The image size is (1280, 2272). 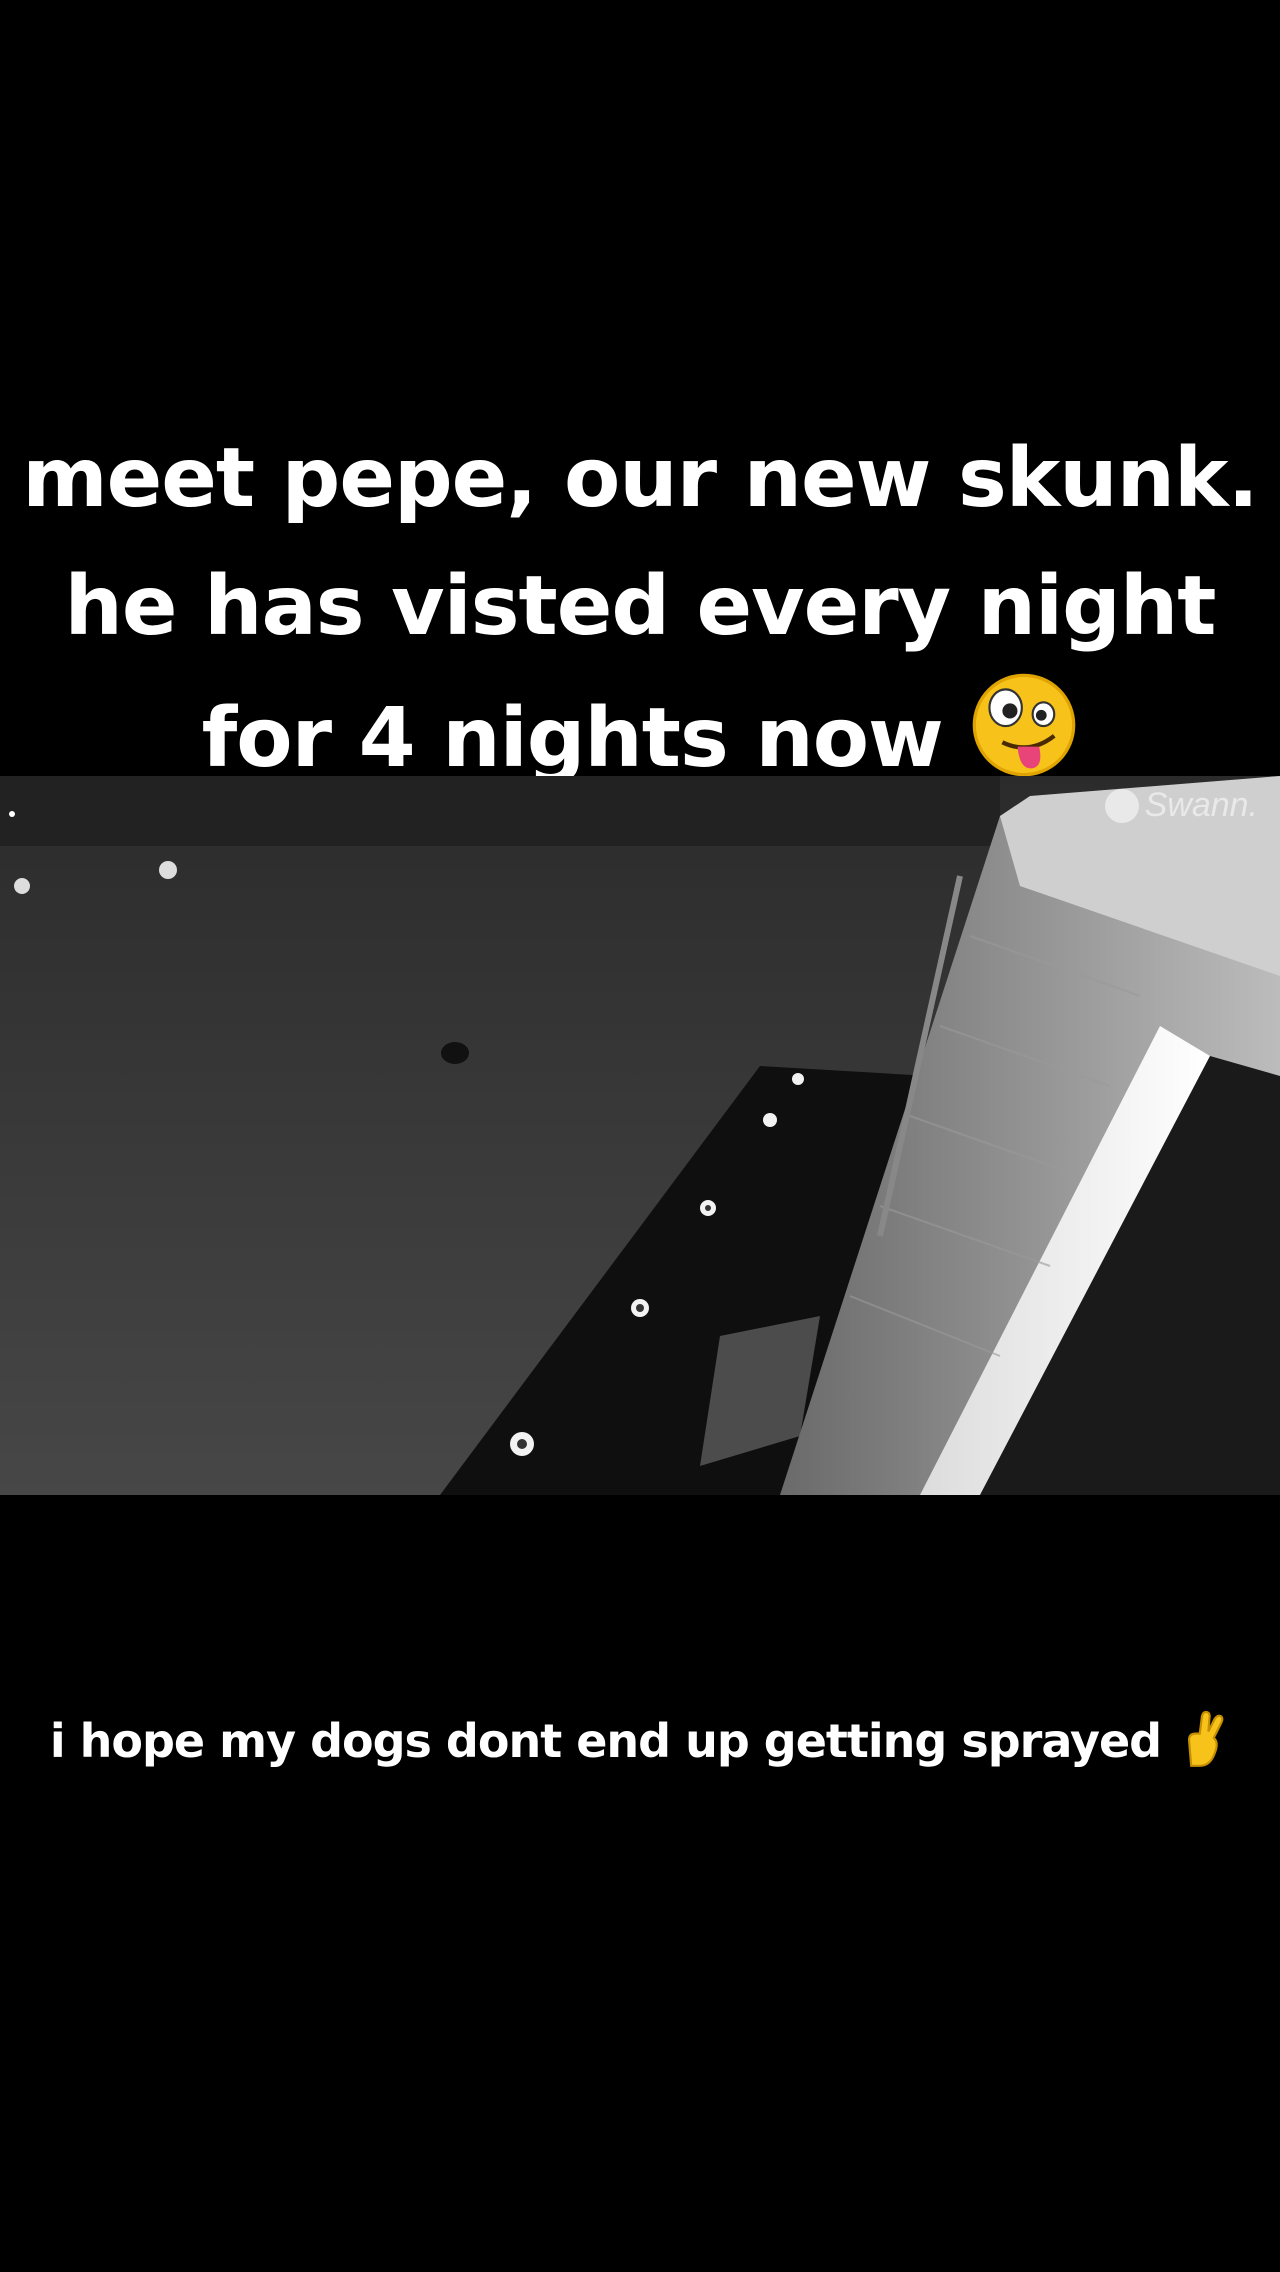 I want to click on caption-line-1: meet pepe, our new skunk., so click(x=640, y=478).